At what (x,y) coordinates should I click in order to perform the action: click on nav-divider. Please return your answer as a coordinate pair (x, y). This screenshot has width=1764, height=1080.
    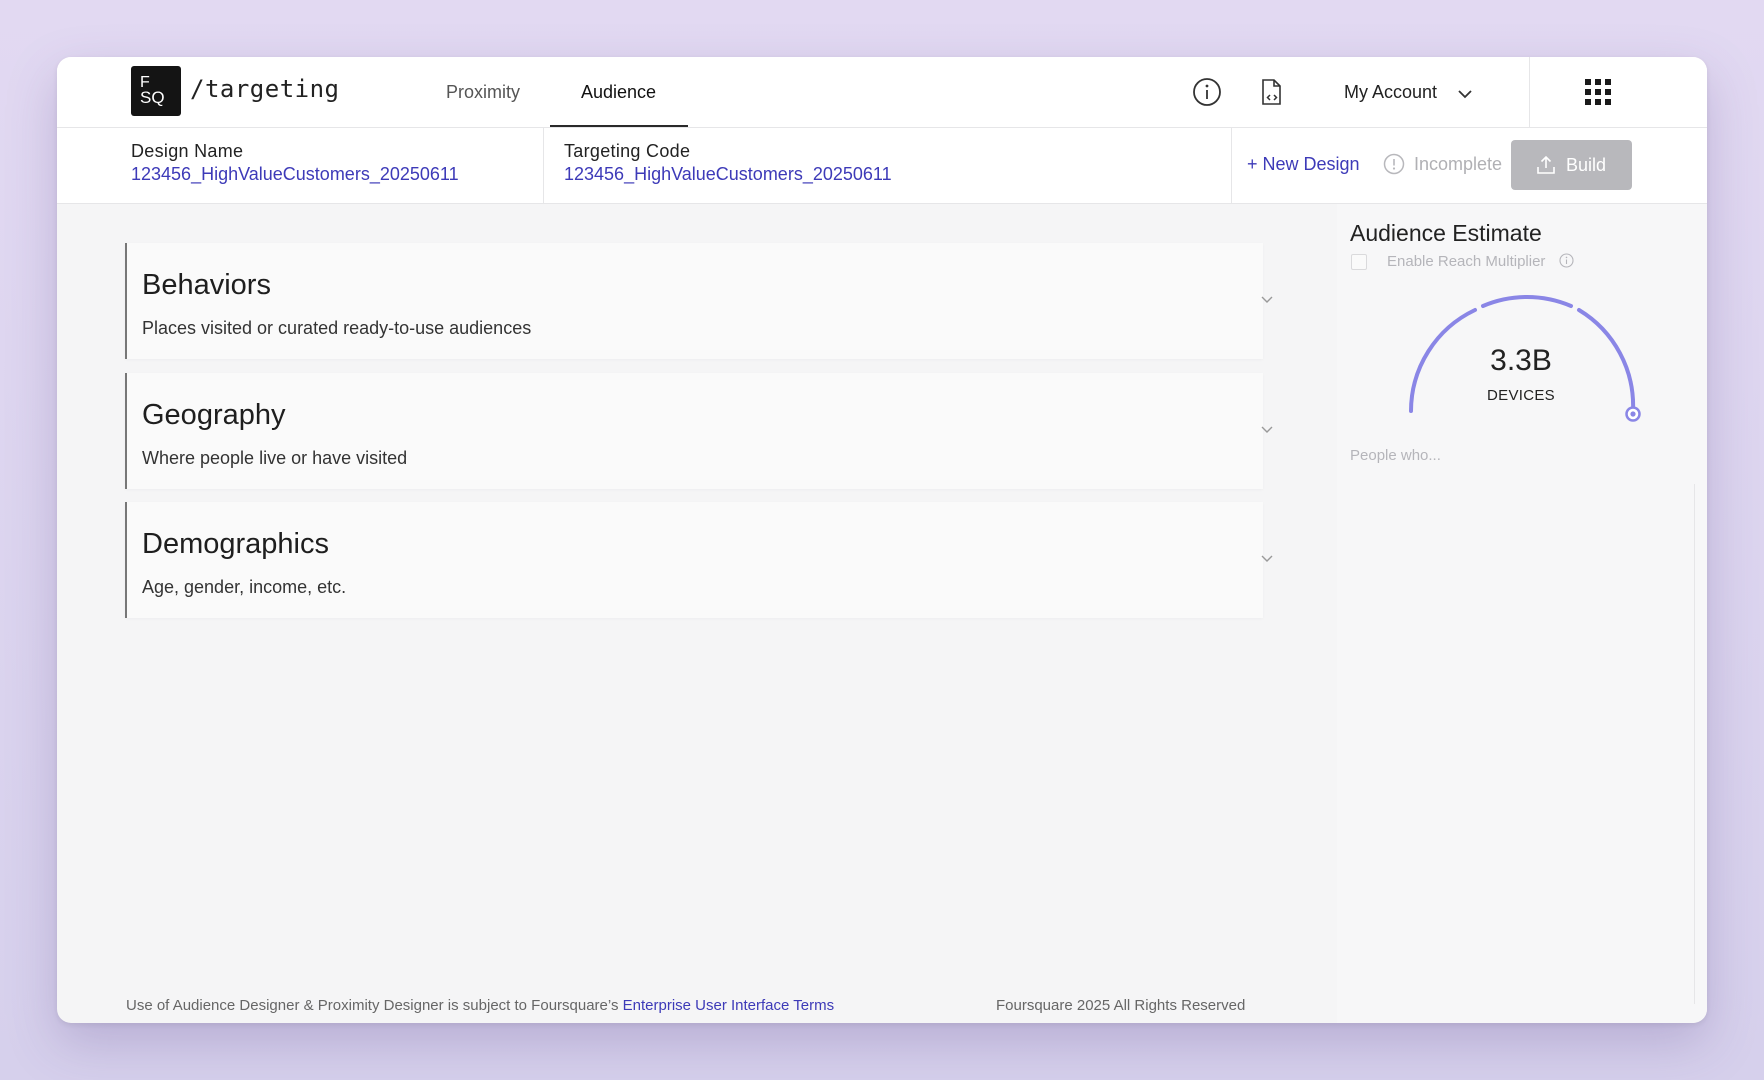
    Looking at the image, I should click on (1529, 92).